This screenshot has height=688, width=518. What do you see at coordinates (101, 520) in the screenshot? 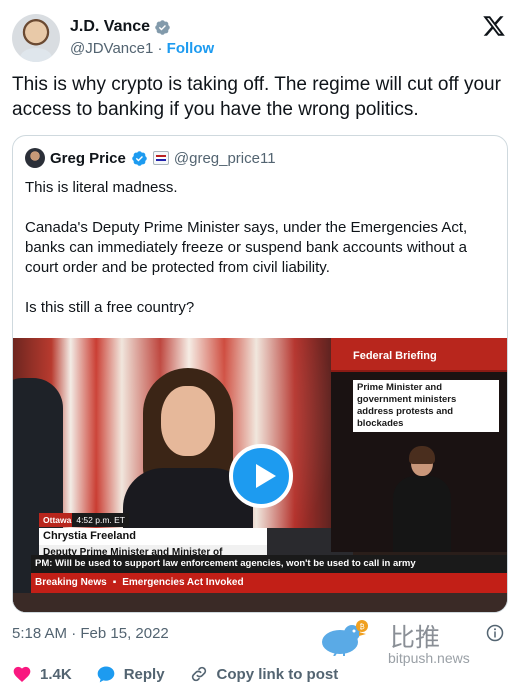
I see `broadcast-time: 4:52 p.m. ET` at bounding box center [101, 520].